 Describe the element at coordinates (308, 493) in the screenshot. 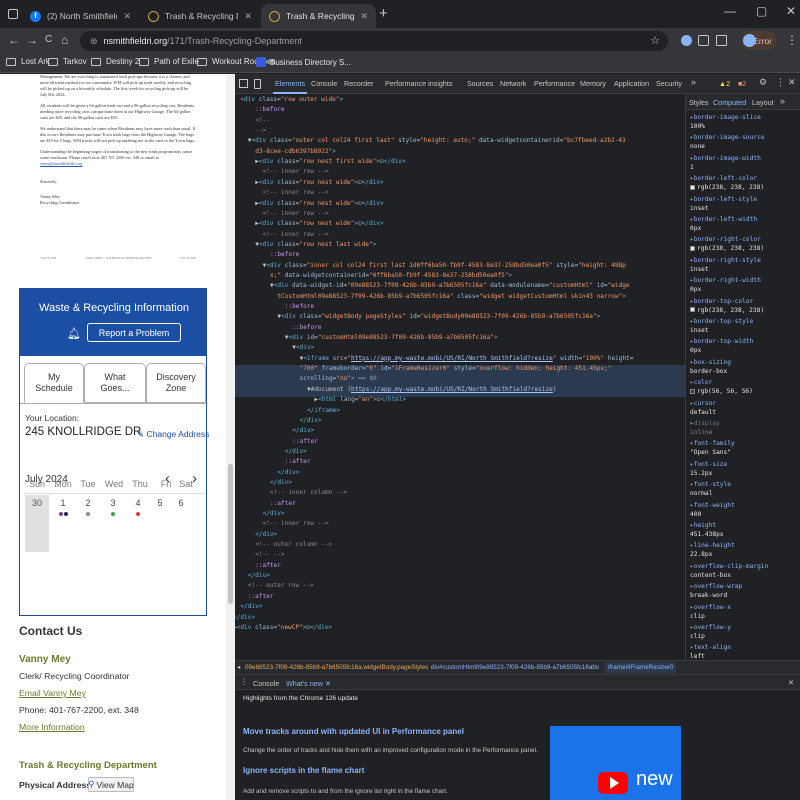

I see `dom-node-line: <!-- inner column -->` at that location.